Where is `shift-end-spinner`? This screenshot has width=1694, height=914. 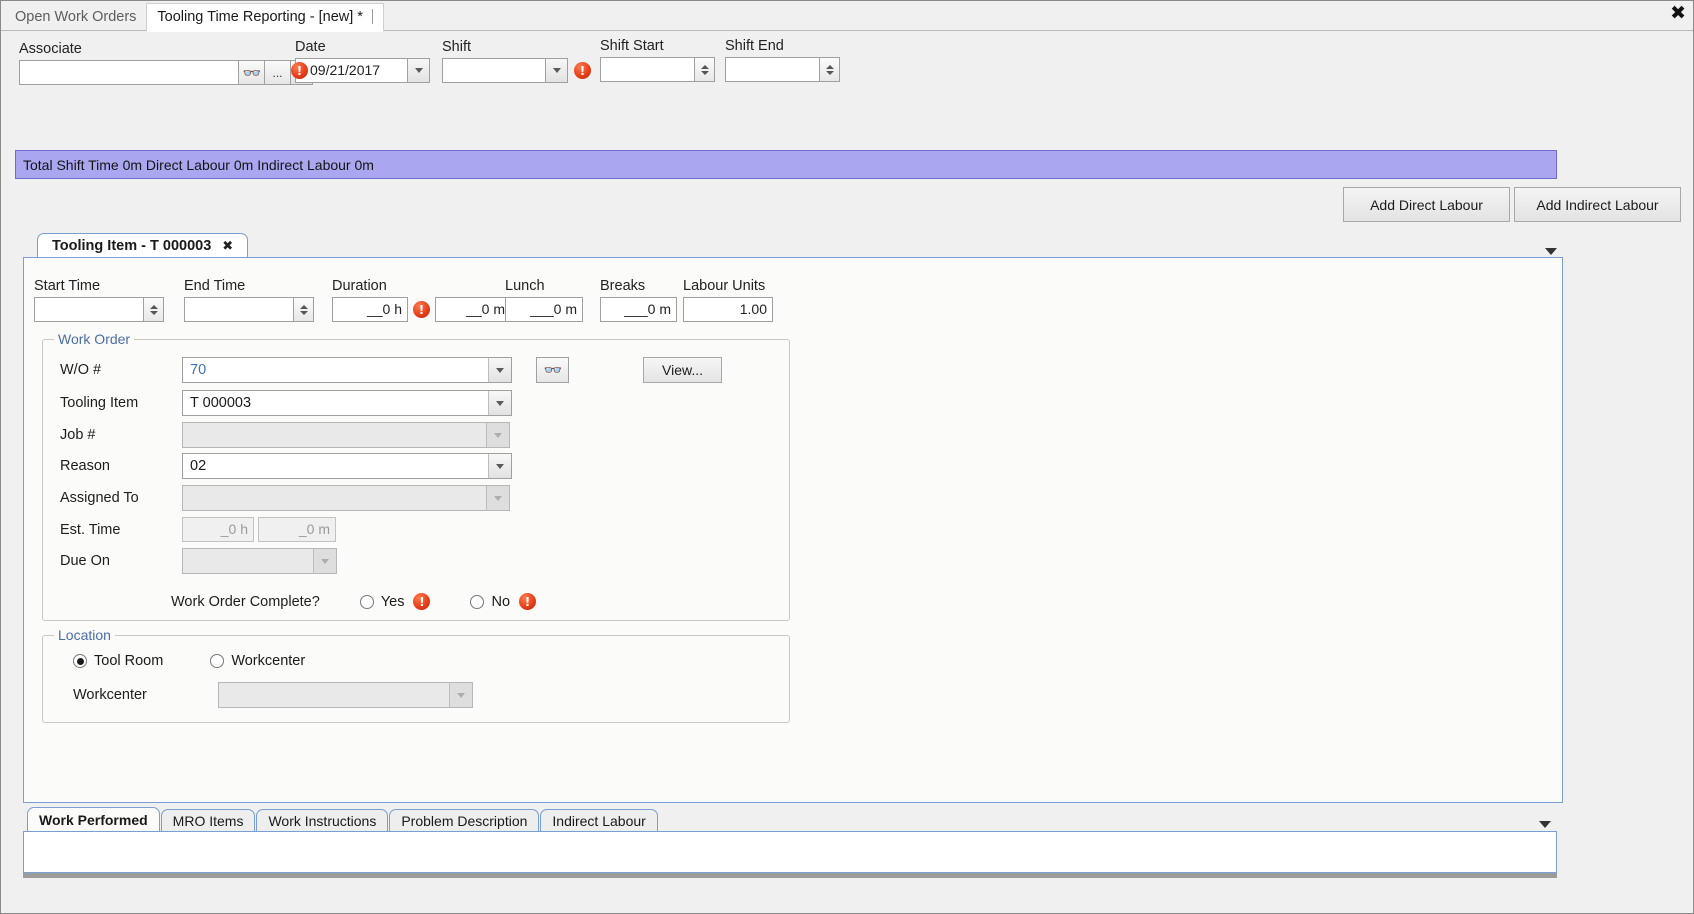
shift-end-spinner is located at coordinates (830, 69).